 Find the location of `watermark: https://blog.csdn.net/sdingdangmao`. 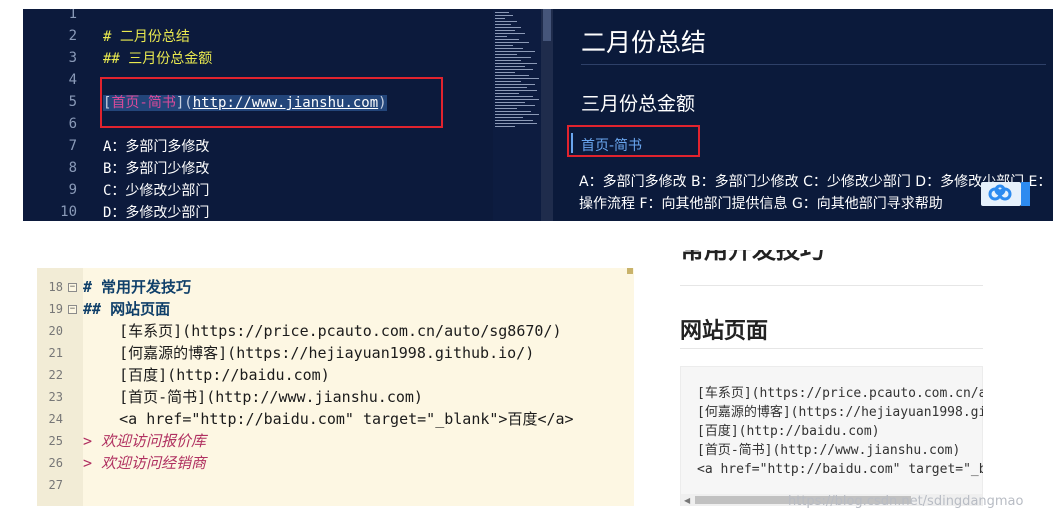

watermark: https://blog.csdn.net/sdingdangmao is located at coordinates (906, 501).